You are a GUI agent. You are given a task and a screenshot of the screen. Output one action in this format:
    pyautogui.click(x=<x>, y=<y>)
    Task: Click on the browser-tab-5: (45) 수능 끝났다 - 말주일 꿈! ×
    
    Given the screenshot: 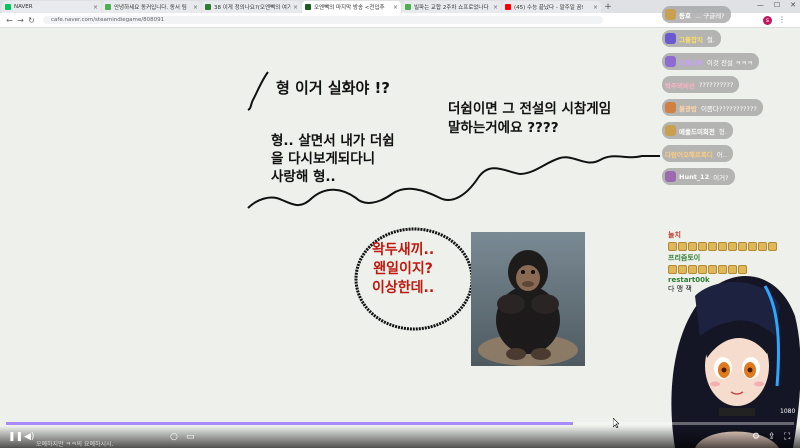 What is the action you would take?
    pyautogui.click(x=551, y=7)
    